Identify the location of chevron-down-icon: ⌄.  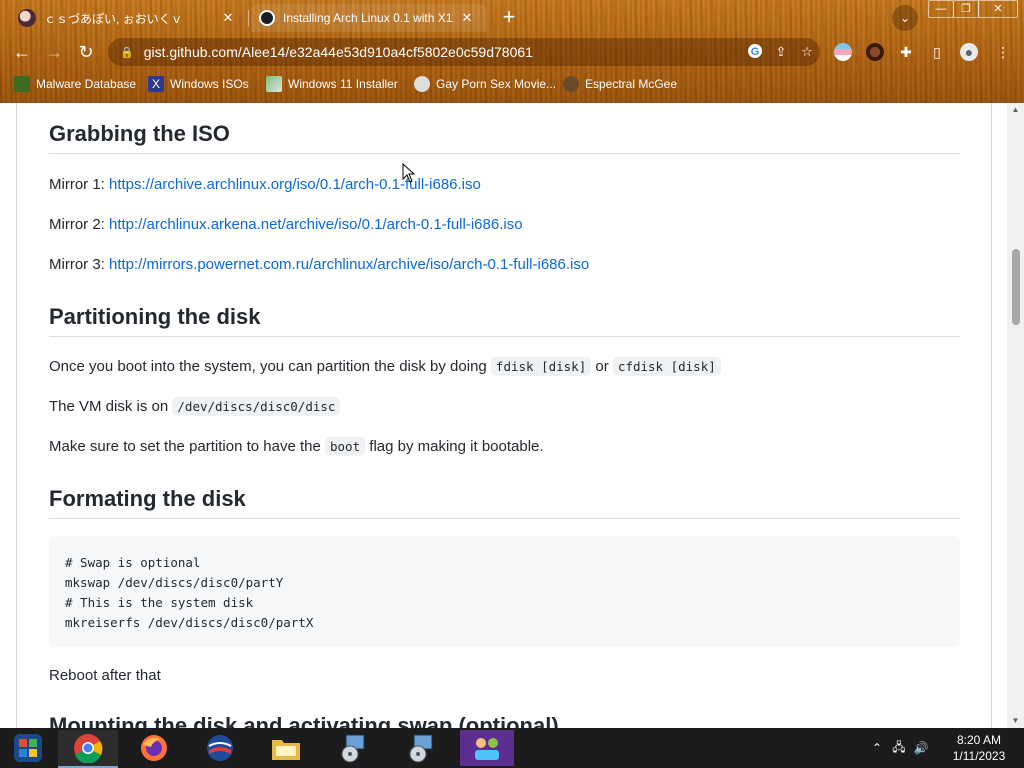
(905, 18).